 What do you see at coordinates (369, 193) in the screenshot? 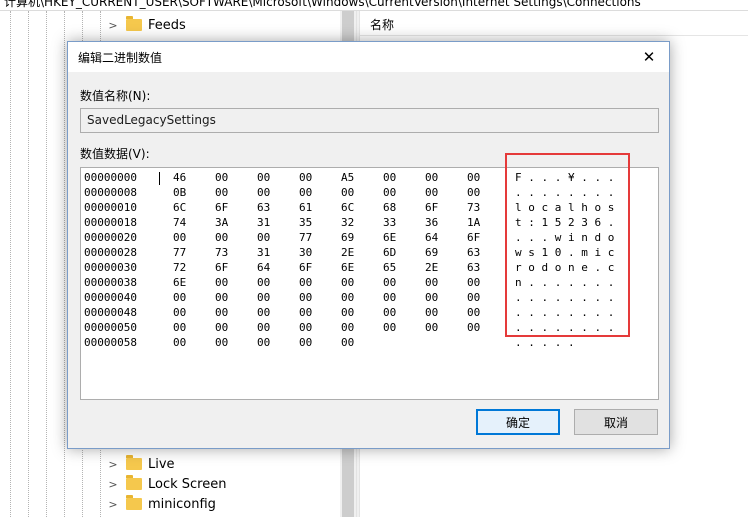
I see `hex-row: 00000008 0B 00 00 00 00 00 00 00 . . . . . . . .` at bounding box center [369, 193].